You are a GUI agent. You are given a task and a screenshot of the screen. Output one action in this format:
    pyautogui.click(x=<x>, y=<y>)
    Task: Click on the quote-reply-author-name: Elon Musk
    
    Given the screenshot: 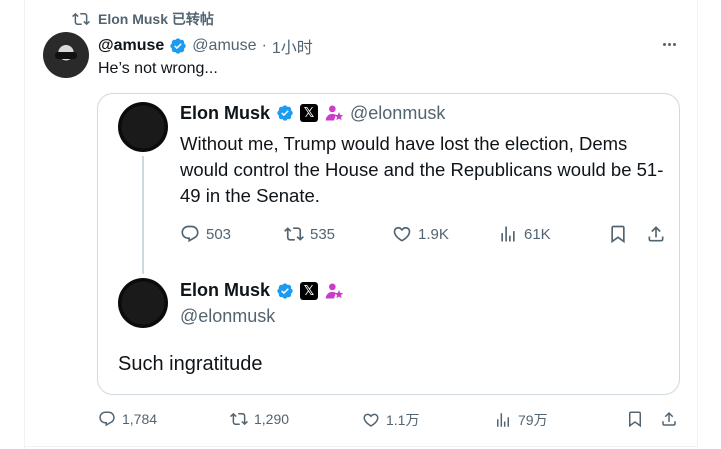 What is the action you would take?
    pyautogui.click(x=225, y=290)
    